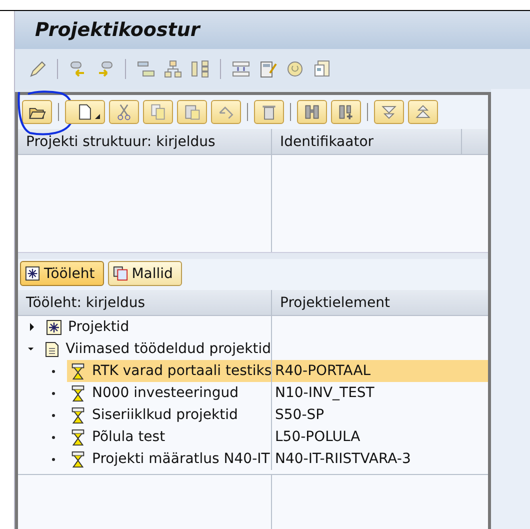 This screenshot has width=530, height=529. I want to click on expand-button, so click(389, 112).